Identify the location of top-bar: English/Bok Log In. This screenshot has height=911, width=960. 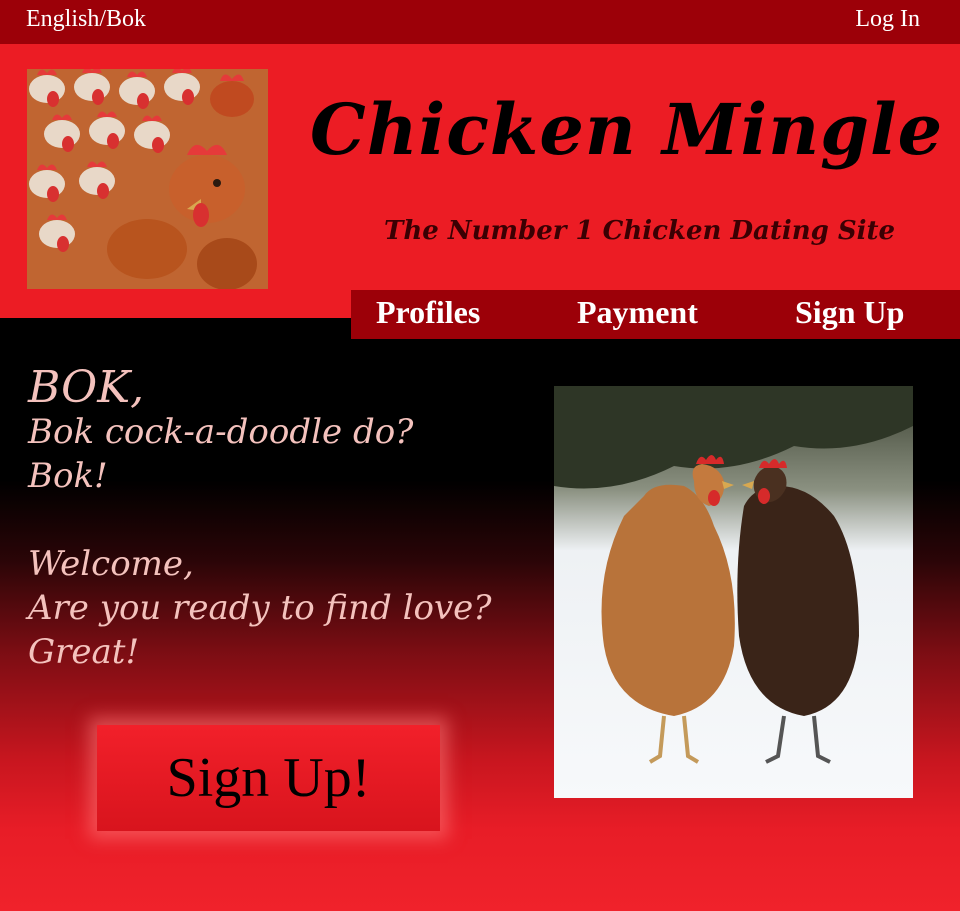
(480, 22).